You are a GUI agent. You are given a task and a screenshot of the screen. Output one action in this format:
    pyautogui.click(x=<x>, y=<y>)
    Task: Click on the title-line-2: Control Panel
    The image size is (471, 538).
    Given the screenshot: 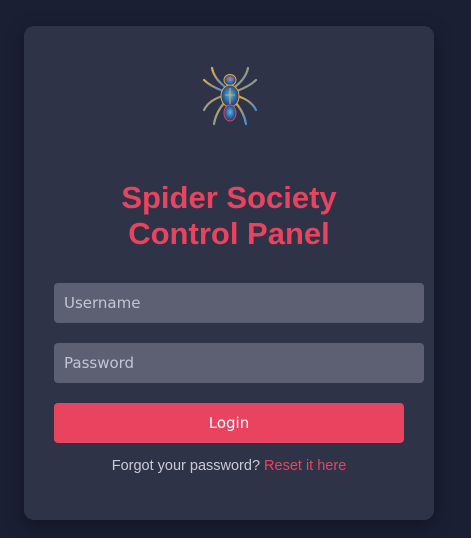 What is the action you would take?
    pyautogui.click(x=229, y=233)
    